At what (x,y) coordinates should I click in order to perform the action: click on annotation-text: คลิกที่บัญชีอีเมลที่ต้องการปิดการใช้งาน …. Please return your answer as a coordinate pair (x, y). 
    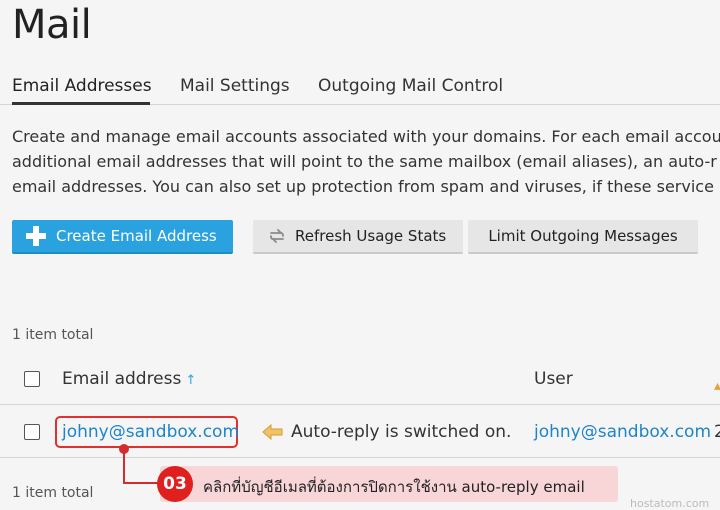
    Looking at the image, I should click on (394, 487).